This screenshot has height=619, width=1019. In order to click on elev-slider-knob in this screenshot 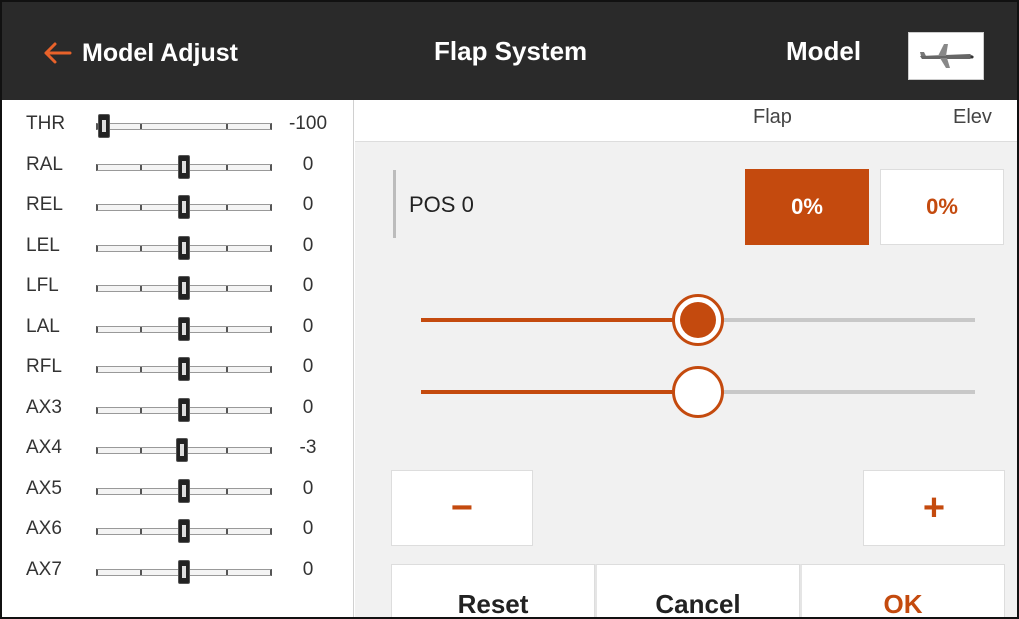, I will do `click(698, 392)`.